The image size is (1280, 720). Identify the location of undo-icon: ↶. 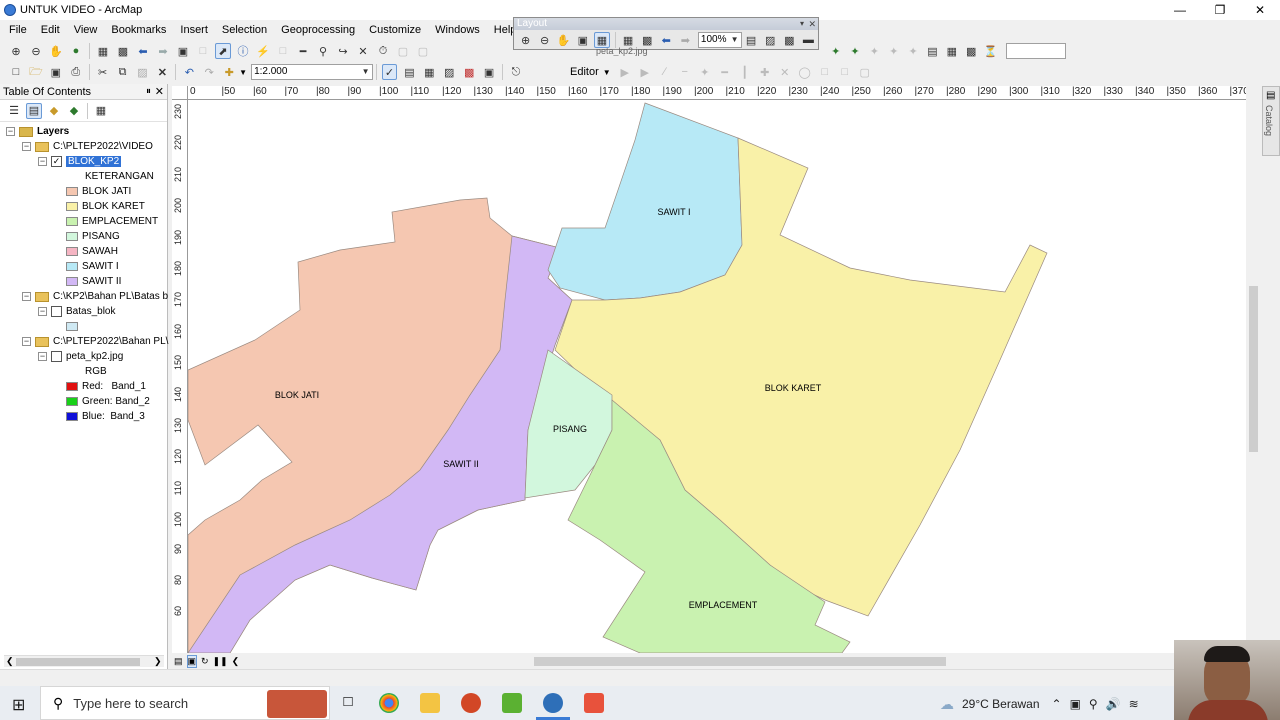
(189, 72).